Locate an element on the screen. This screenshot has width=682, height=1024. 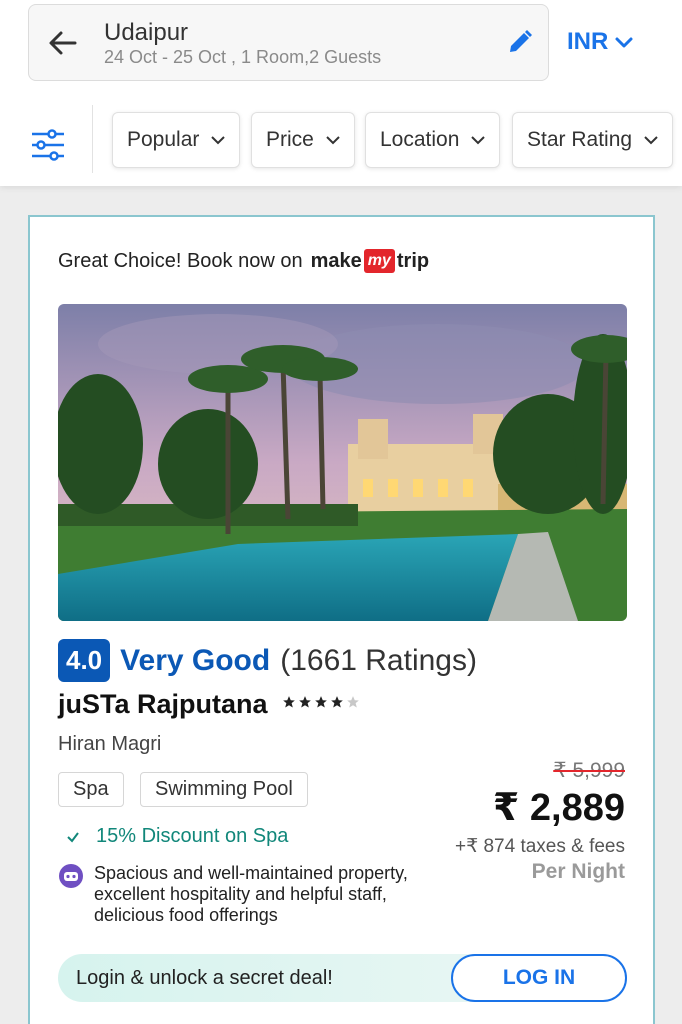
brand-logo: make my trip is located at coordinates (370, 261).